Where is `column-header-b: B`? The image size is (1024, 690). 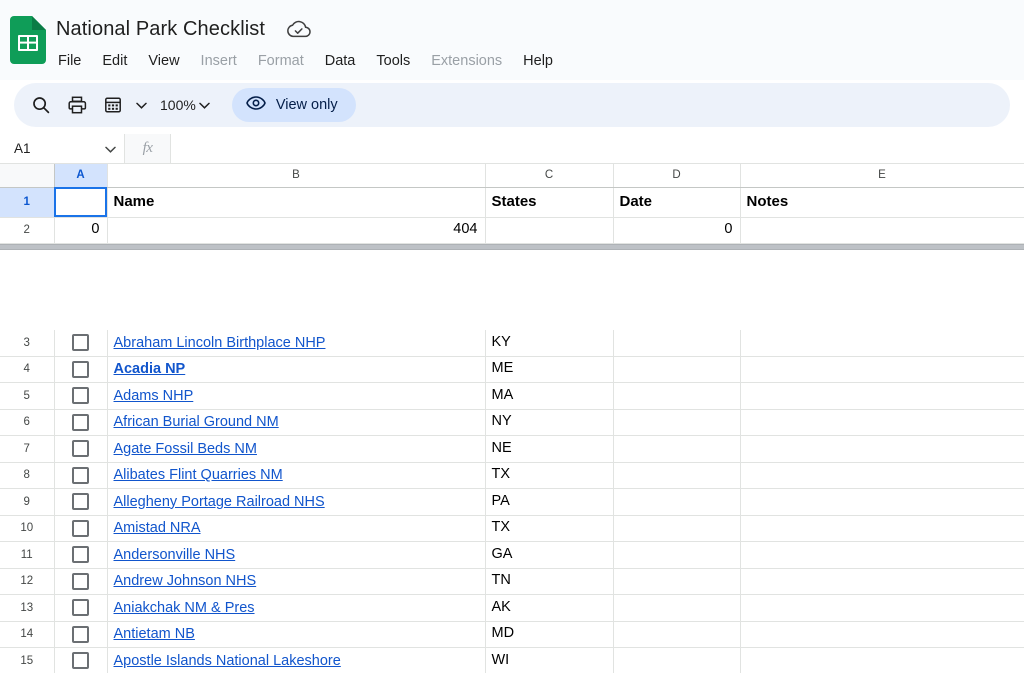
column-header-b: B is located at coordinates (296, 176).